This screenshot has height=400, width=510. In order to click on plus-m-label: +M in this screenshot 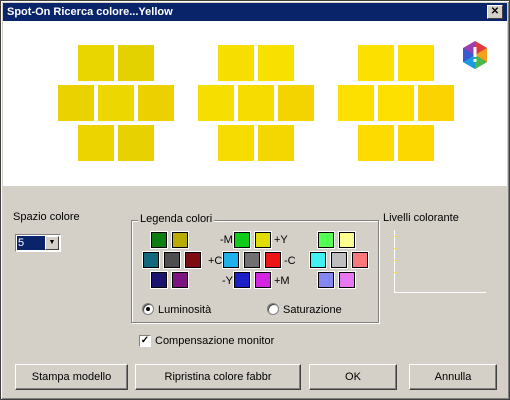, I will do `click(282, 281)`.